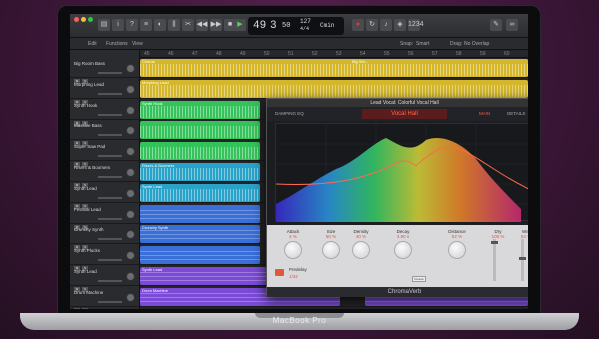  Describe the element at coordinates (104, 25) in the screenshot. I see `library-icon: ▤` at that location.